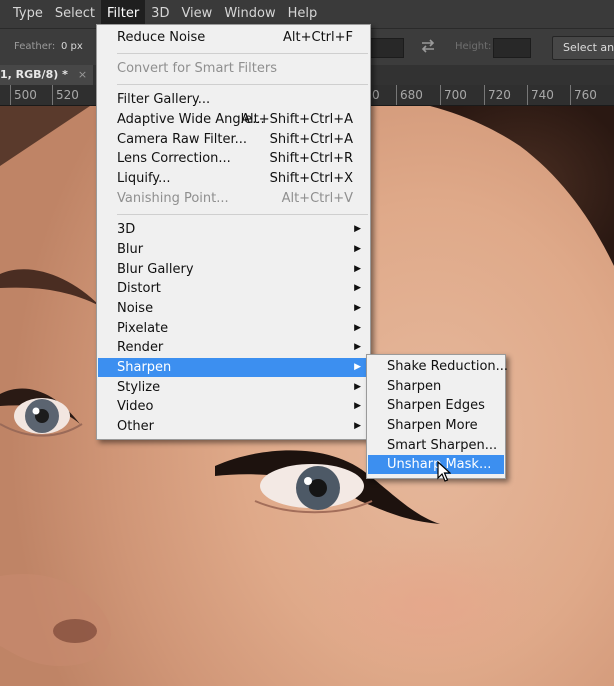 The width and height of the screenshot is (614, 686). Describe the element at coordinates (233, 308) in the screenshot. I see `menu-item-noise: Noise ▶` at that location.